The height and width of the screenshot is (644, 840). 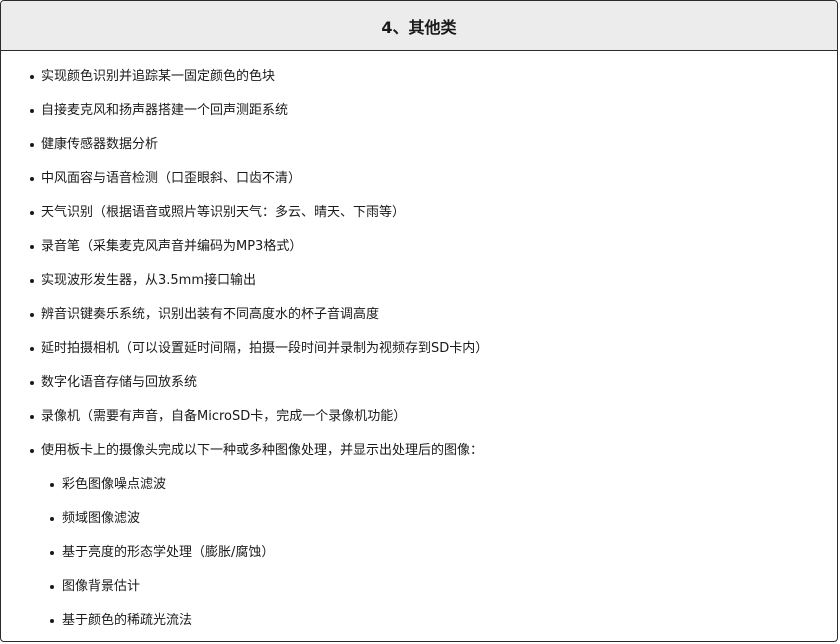 I want to click on list-item: 天气识别（根据语音或照片等识别天气：多云、晴天、下雨等）, so click(x=419, y=213).